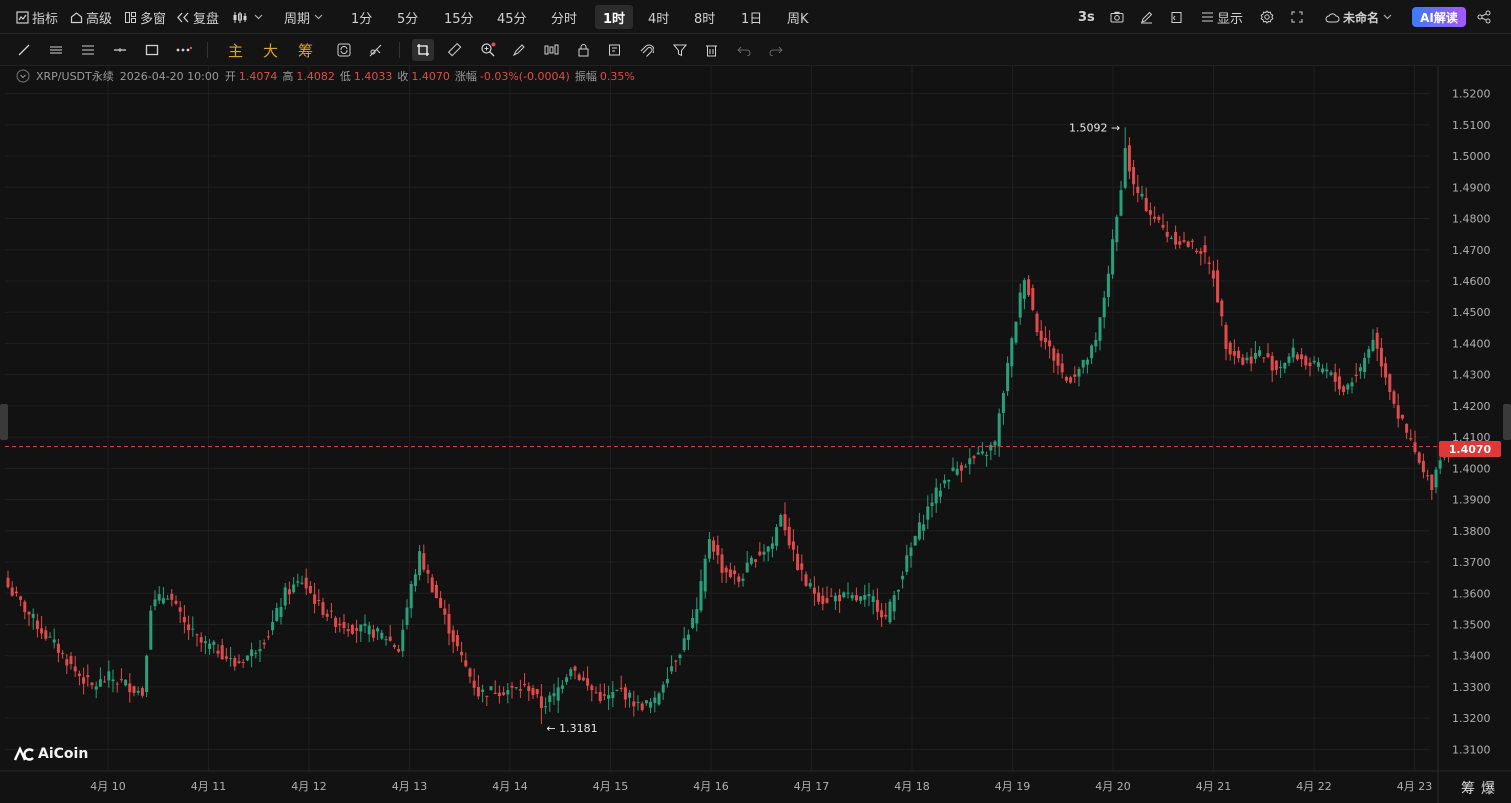 The height and width of the screenshot is (803, 1511). I want to click on horizontal-ray-tool, so click(120, 50).